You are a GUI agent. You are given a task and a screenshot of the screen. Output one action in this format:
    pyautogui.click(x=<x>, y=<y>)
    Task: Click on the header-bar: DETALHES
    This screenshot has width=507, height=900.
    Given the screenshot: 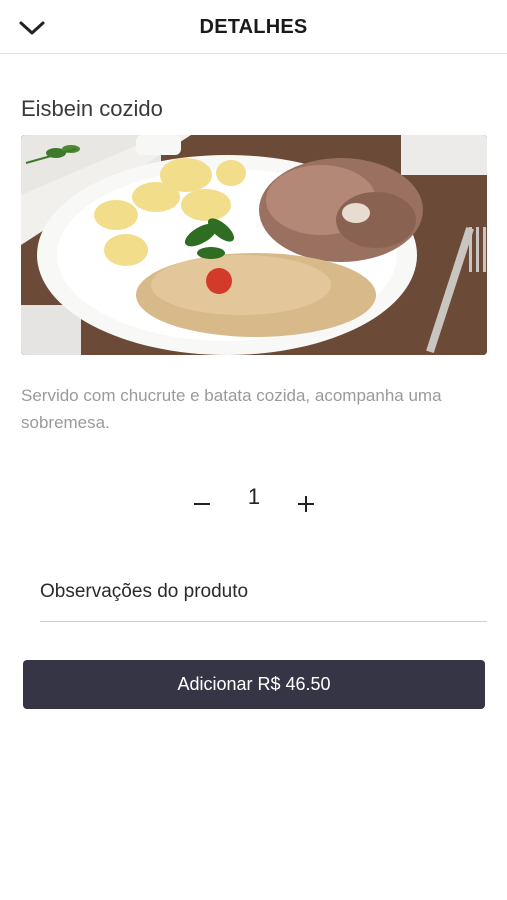 What is the action you would take?
    pyautogui.click(x=253, y=27)
    